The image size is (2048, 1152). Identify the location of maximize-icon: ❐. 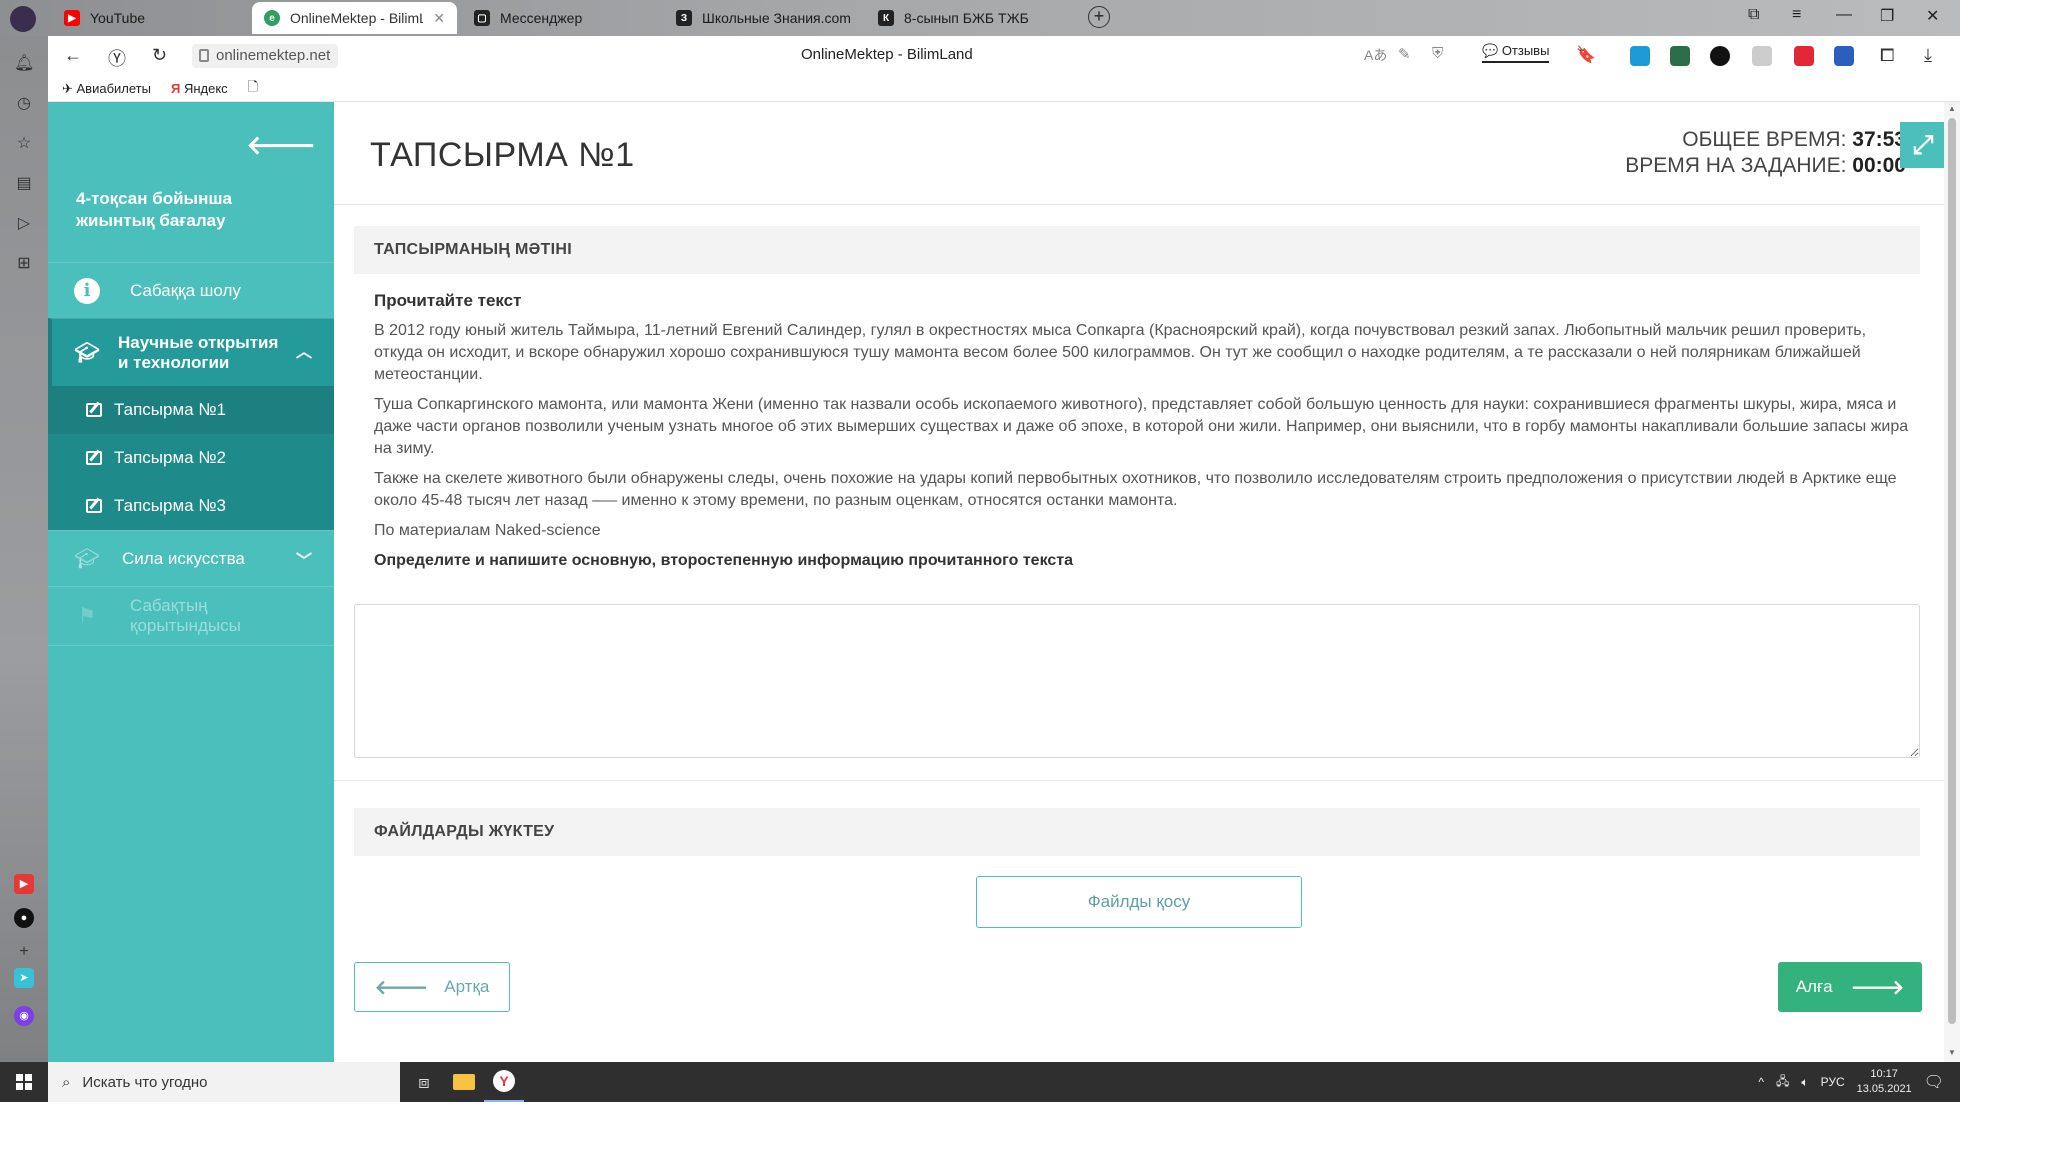
(1887, 16).